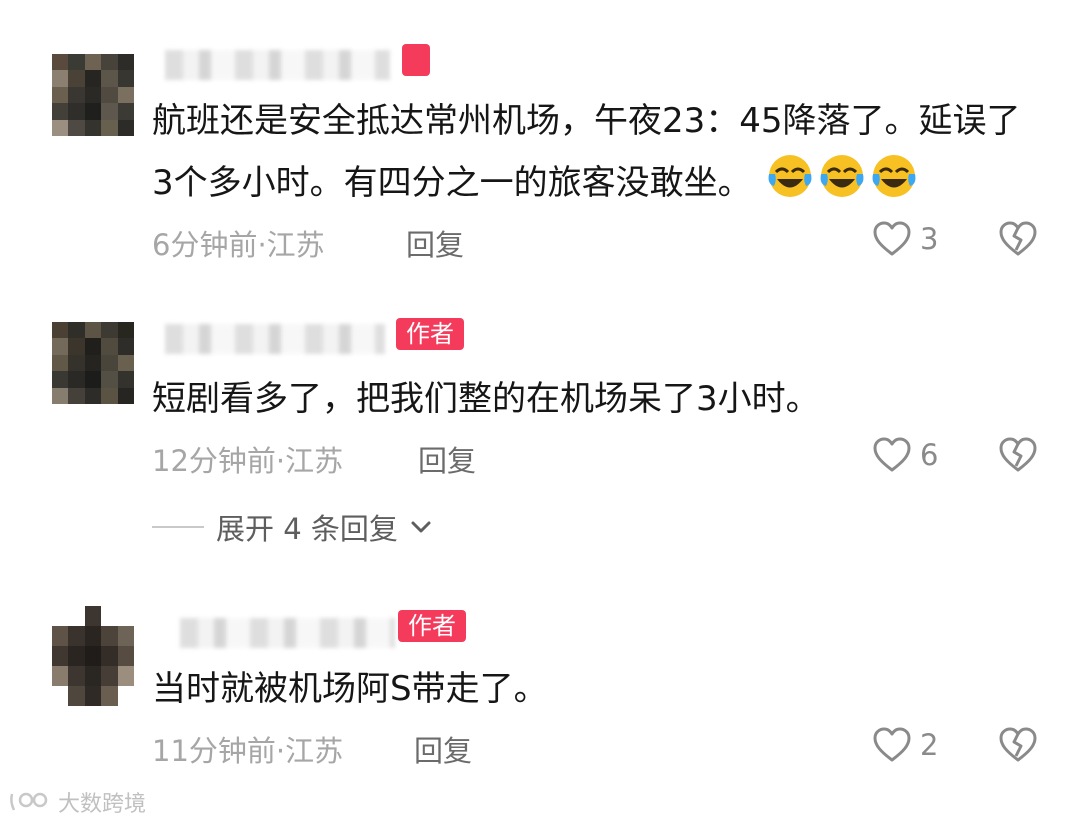 The width and height of the screenshot is (1080, 826). Describe the element at coordinates (248, 461) in the screenshot. I see `comment-timestamp-location: 12分钟前·江苏` at that location.